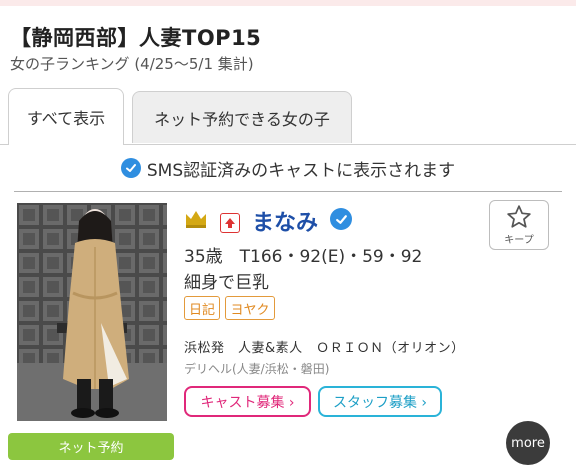  I want to click on star-outline-icon, so click(519, 216).